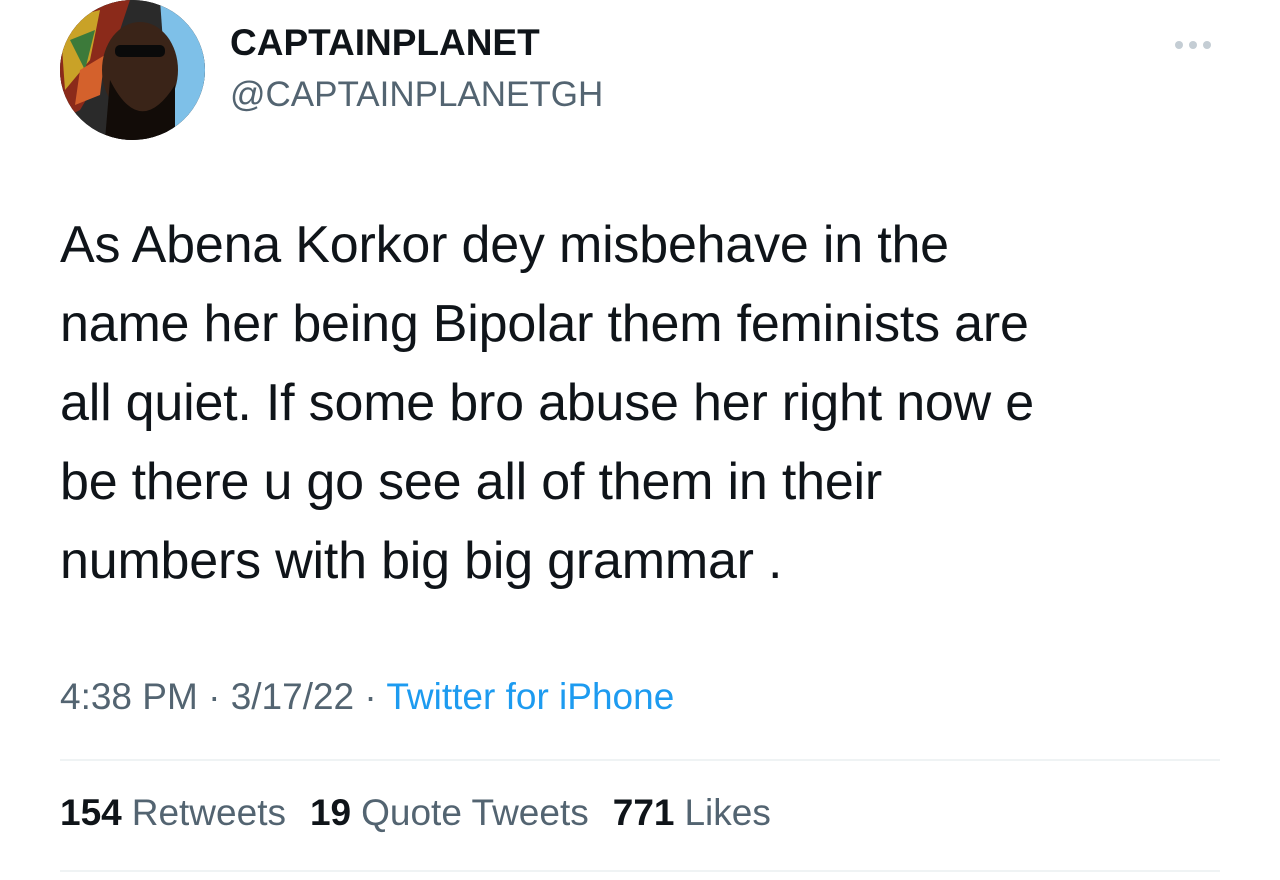 This screenshot has height=880, width=1280. I want to click on likes-stat: 771 Likes, so click(692, 813).